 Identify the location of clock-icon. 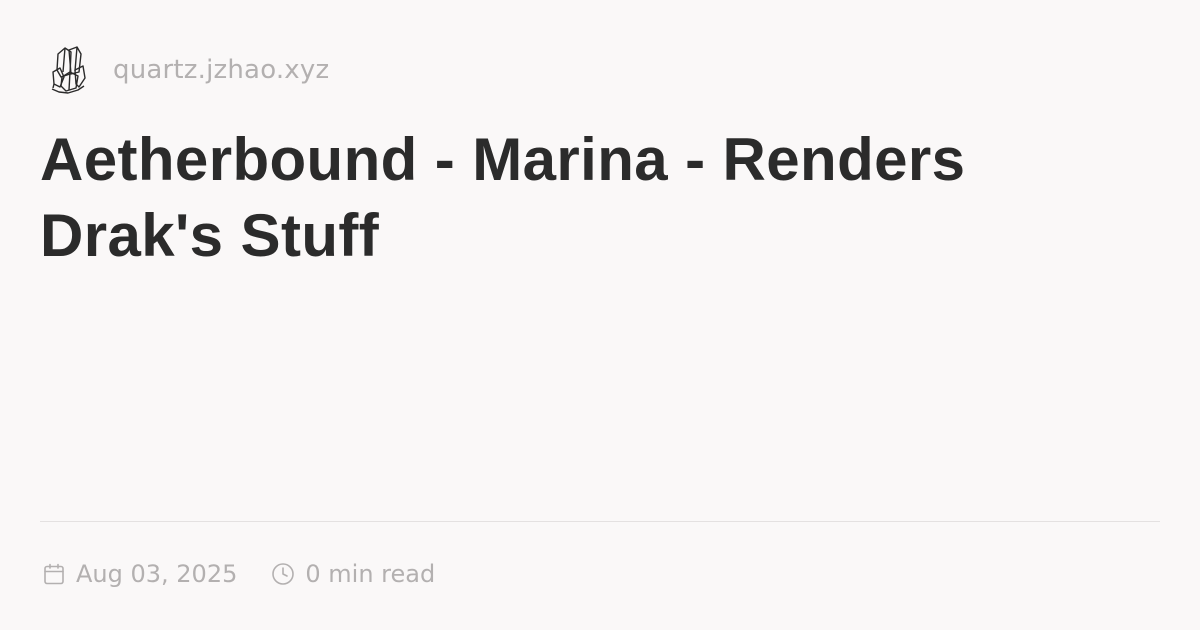
(283, 574).